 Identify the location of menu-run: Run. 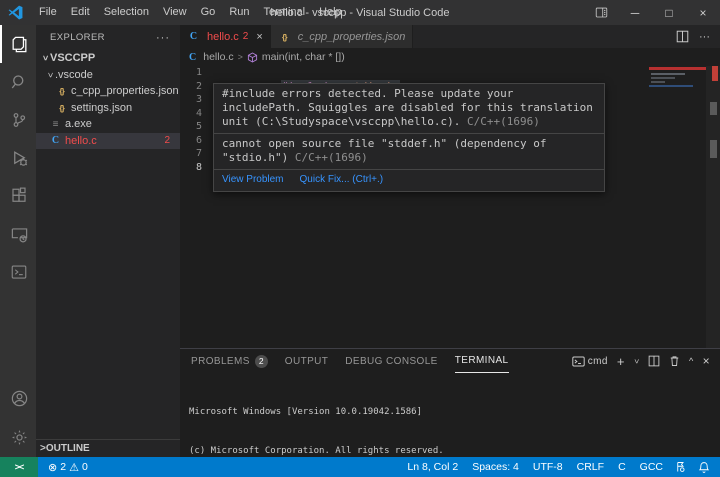
(239, 12).